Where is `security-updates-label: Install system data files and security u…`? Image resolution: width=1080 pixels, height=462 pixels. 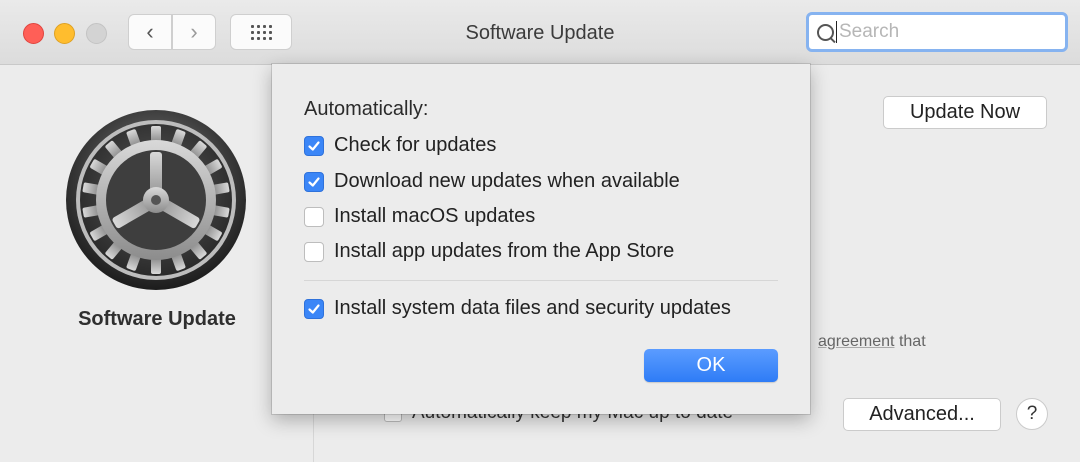 security-updates-label: Install system data files and security u… is located at coordinates (532, 308).